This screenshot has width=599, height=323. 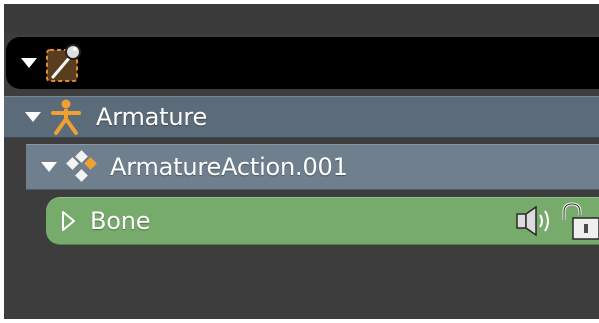 What do you see at coordinates (534, 221) in the screenshot?
I see `speaker-icon` at bounding box center [534, 221].